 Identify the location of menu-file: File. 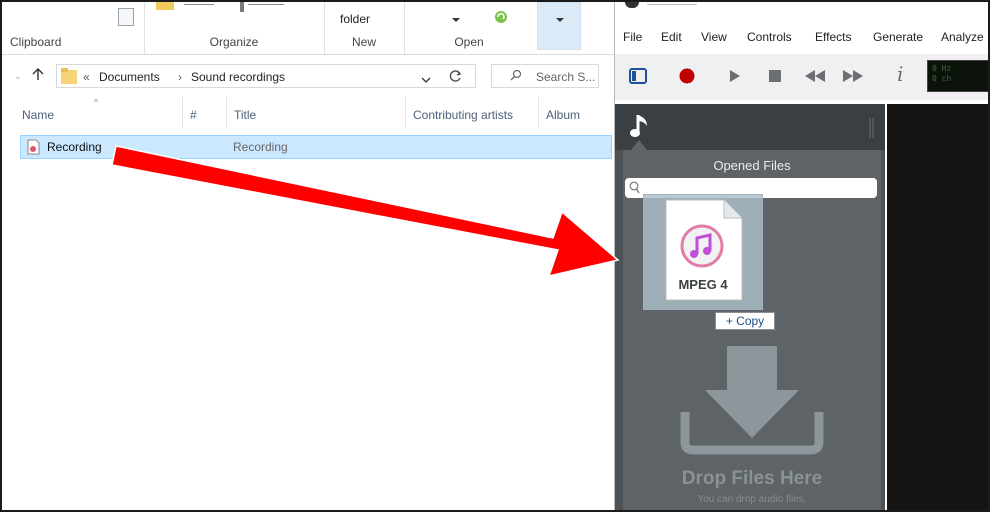
(632, 37).